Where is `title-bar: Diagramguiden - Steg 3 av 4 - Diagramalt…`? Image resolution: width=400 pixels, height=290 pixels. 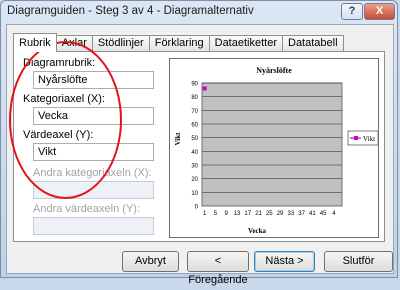
title-bar: Diagramguiden - Steg 3 av 4 - Diagramalt… is located at coordinates (199, 12).